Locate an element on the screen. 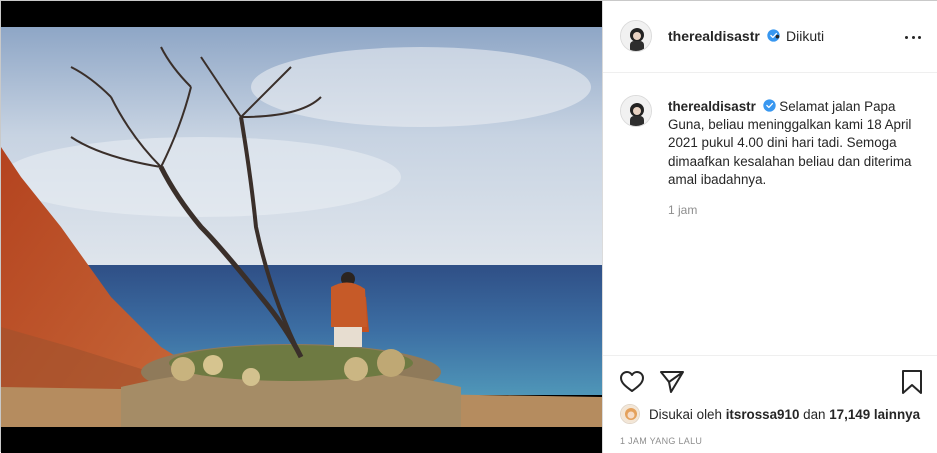  liker-avatar is located at coordinates (630, 414).